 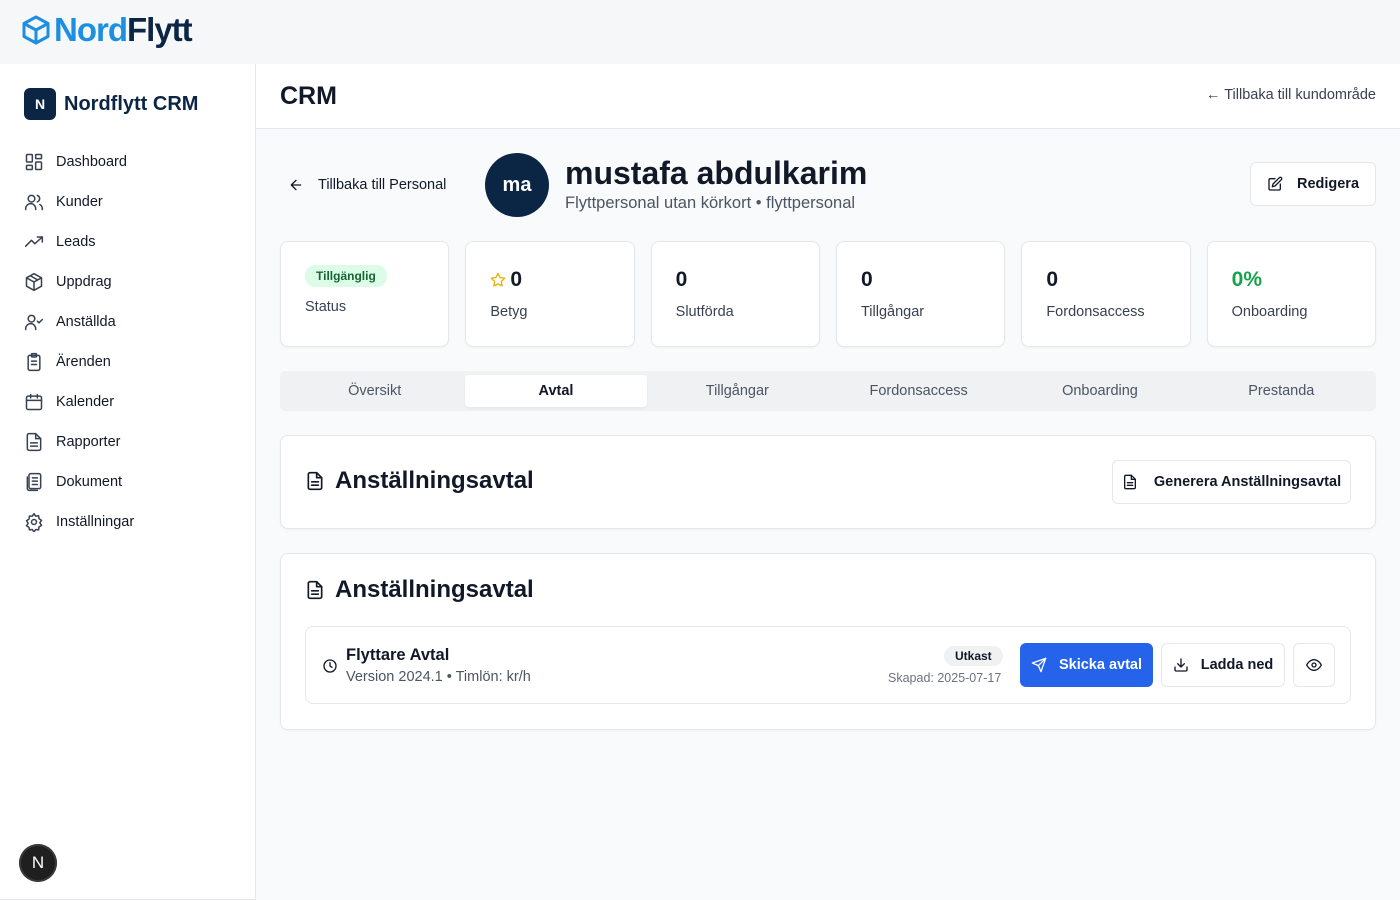 I want to click on stat-card-rating: 0 Betyg, so click(x=550, y=294).